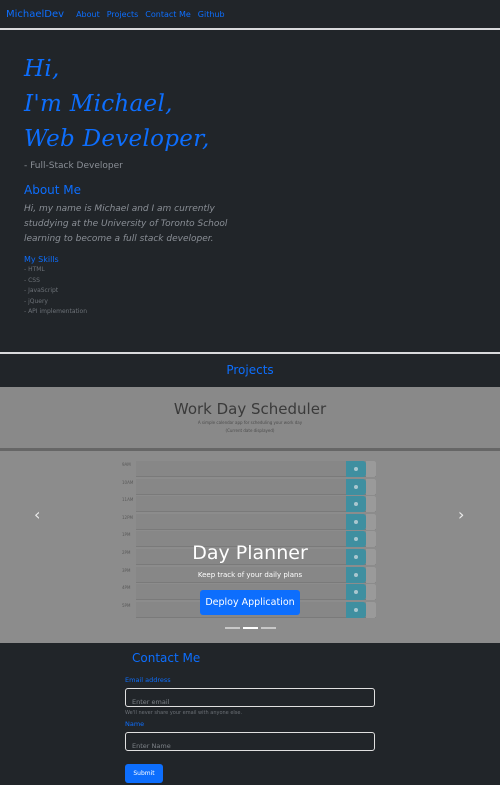  What do you see at coordinates (98, 104) in the screenshot?
I see `hero-name: I'm Michael,` at bounding box center [98, 104].